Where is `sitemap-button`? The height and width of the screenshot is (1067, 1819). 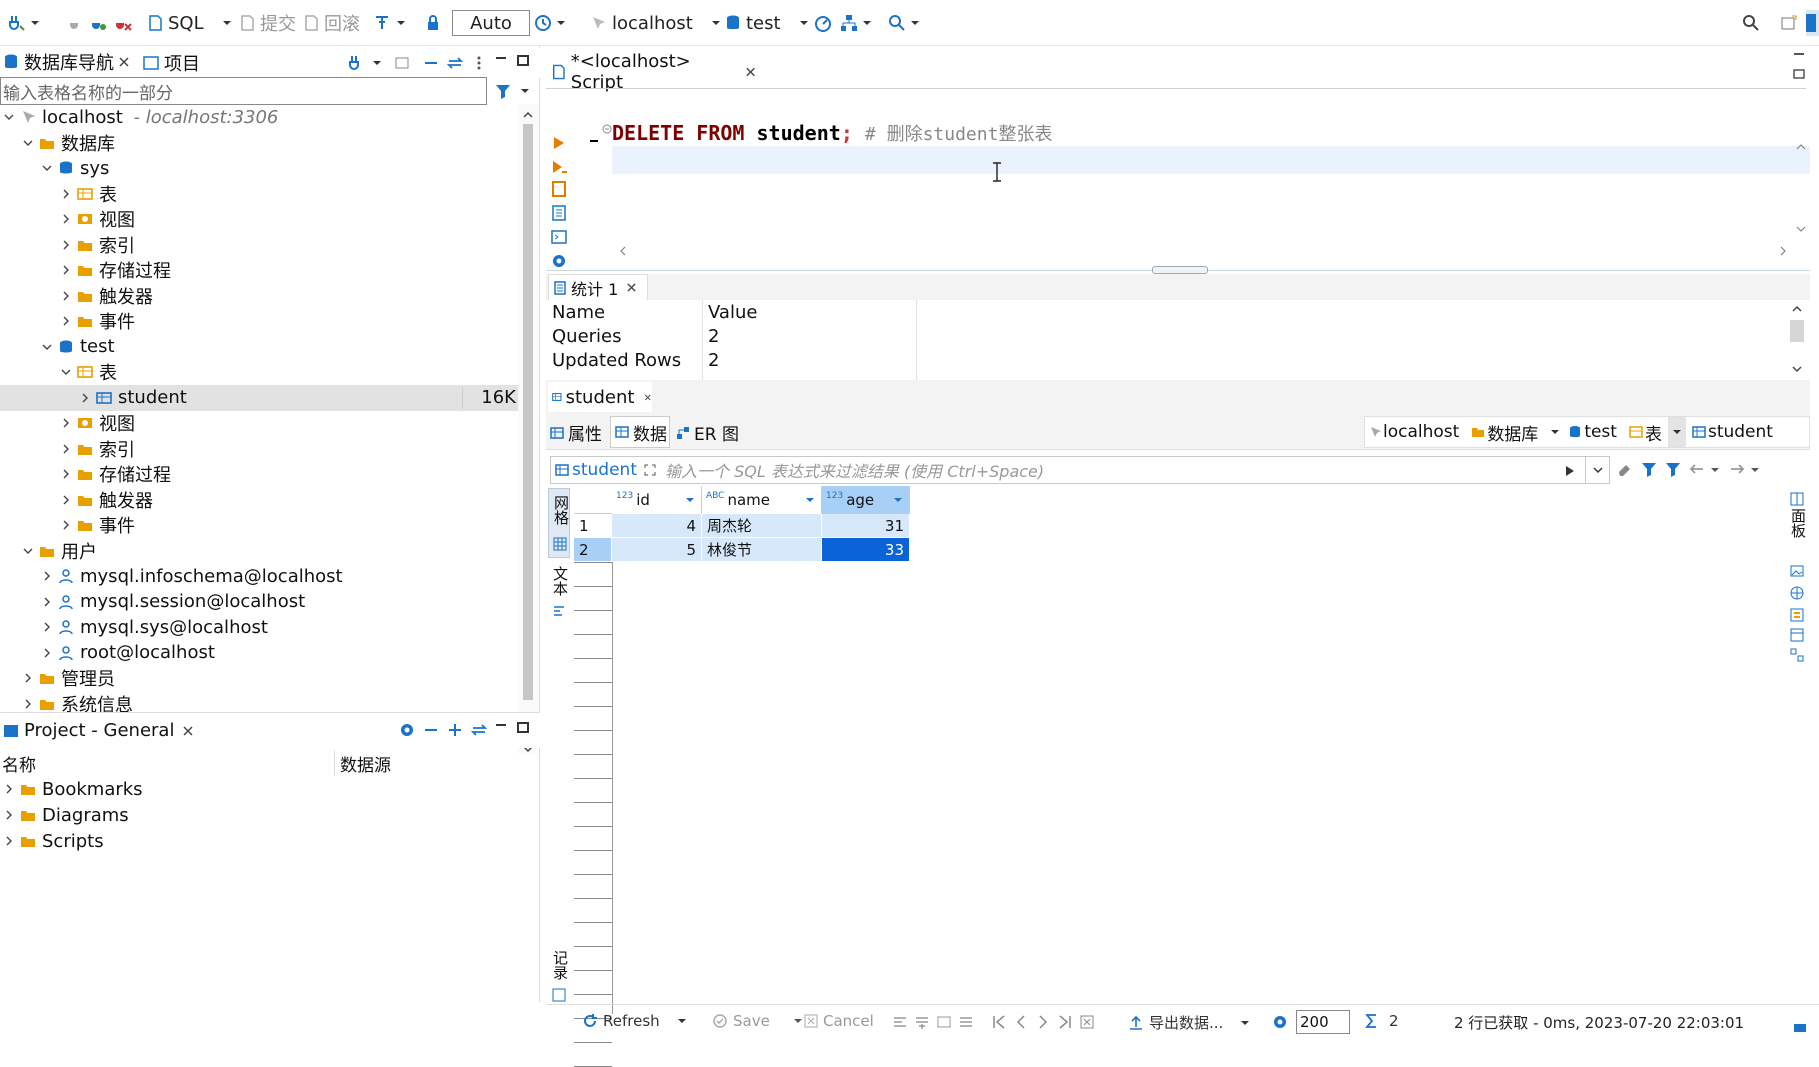 sitemap-button is located at coordinates (856, 23).